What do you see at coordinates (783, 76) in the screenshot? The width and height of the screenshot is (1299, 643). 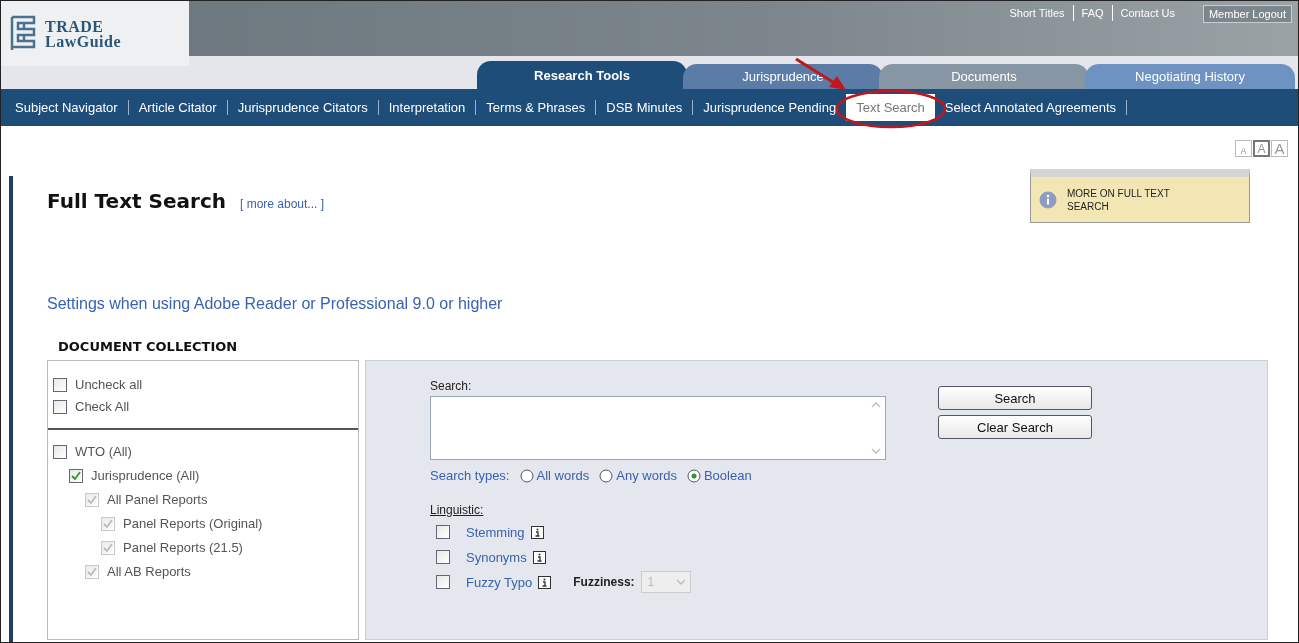 I see `nav-tab: Jurisprudence` at bounding box center [783, 76].